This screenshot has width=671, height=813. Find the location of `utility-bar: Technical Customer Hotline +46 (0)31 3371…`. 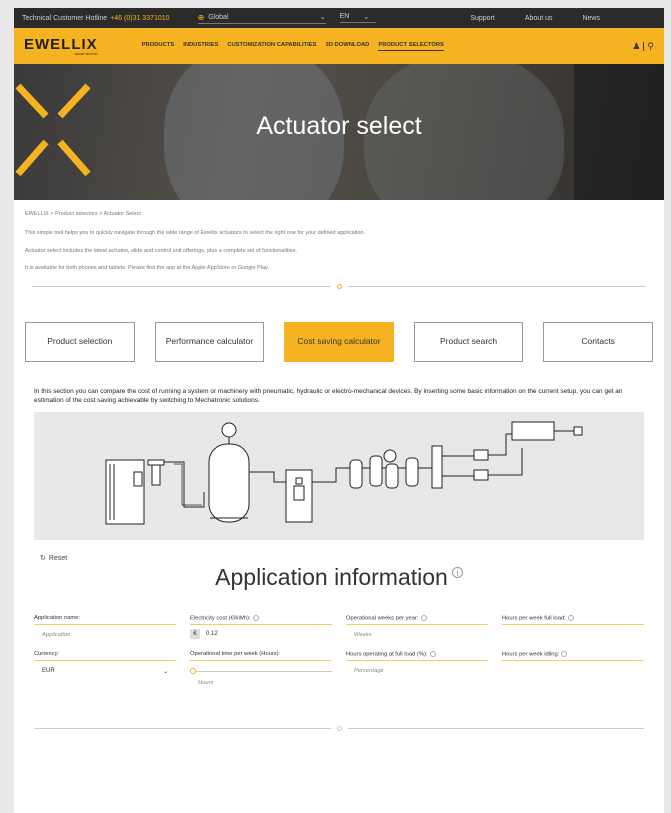

utility-bar: Technical Customer Hotline +46 (0)31 3371… is located at coordinates (339, 18).